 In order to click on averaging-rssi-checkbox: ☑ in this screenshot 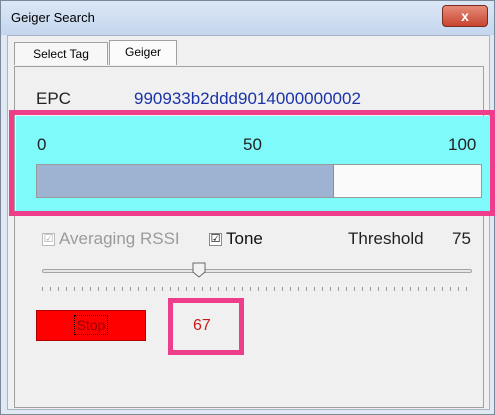, I will do `click(48, 239)`.